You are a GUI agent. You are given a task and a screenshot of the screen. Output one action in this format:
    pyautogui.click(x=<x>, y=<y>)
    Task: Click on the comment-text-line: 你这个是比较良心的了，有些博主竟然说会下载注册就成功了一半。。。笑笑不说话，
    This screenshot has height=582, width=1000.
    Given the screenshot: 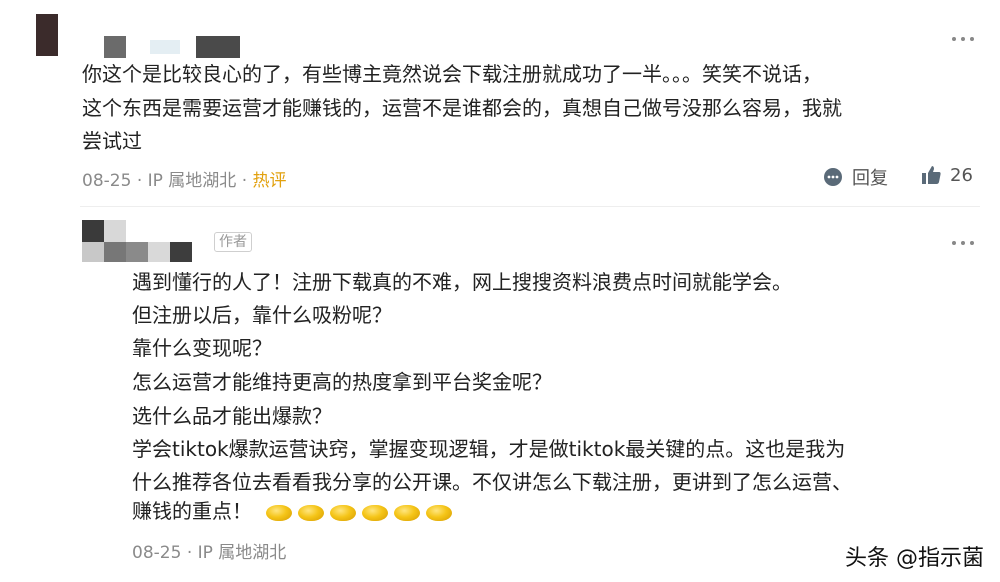 What is the action you would take?
    pyautogui.click(x=452, y=74)
    